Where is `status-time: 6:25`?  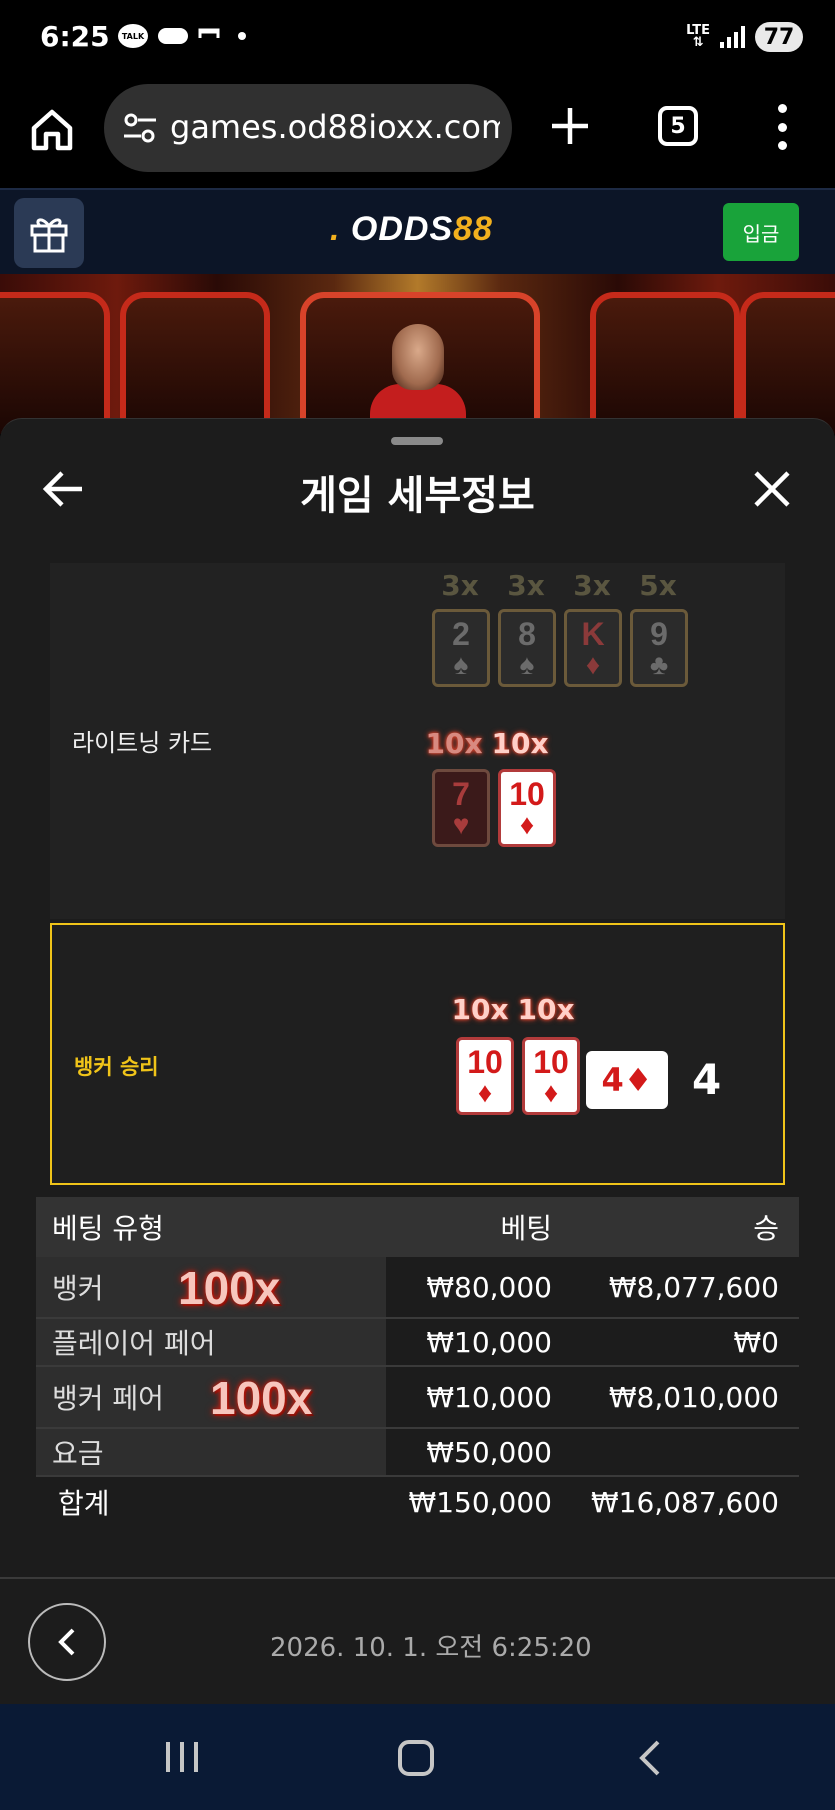
status-time: 6:25 is located at coordinates (75, 36).